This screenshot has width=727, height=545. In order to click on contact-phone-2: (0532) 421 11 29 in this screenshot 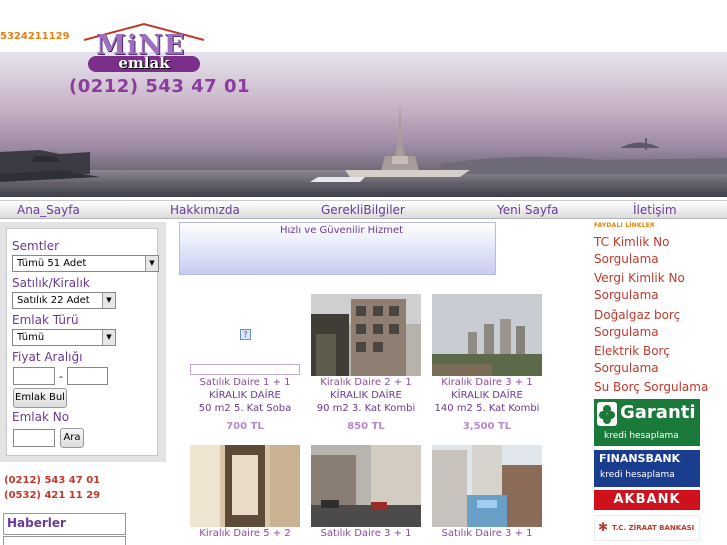, I will do `click(52, 495)`.